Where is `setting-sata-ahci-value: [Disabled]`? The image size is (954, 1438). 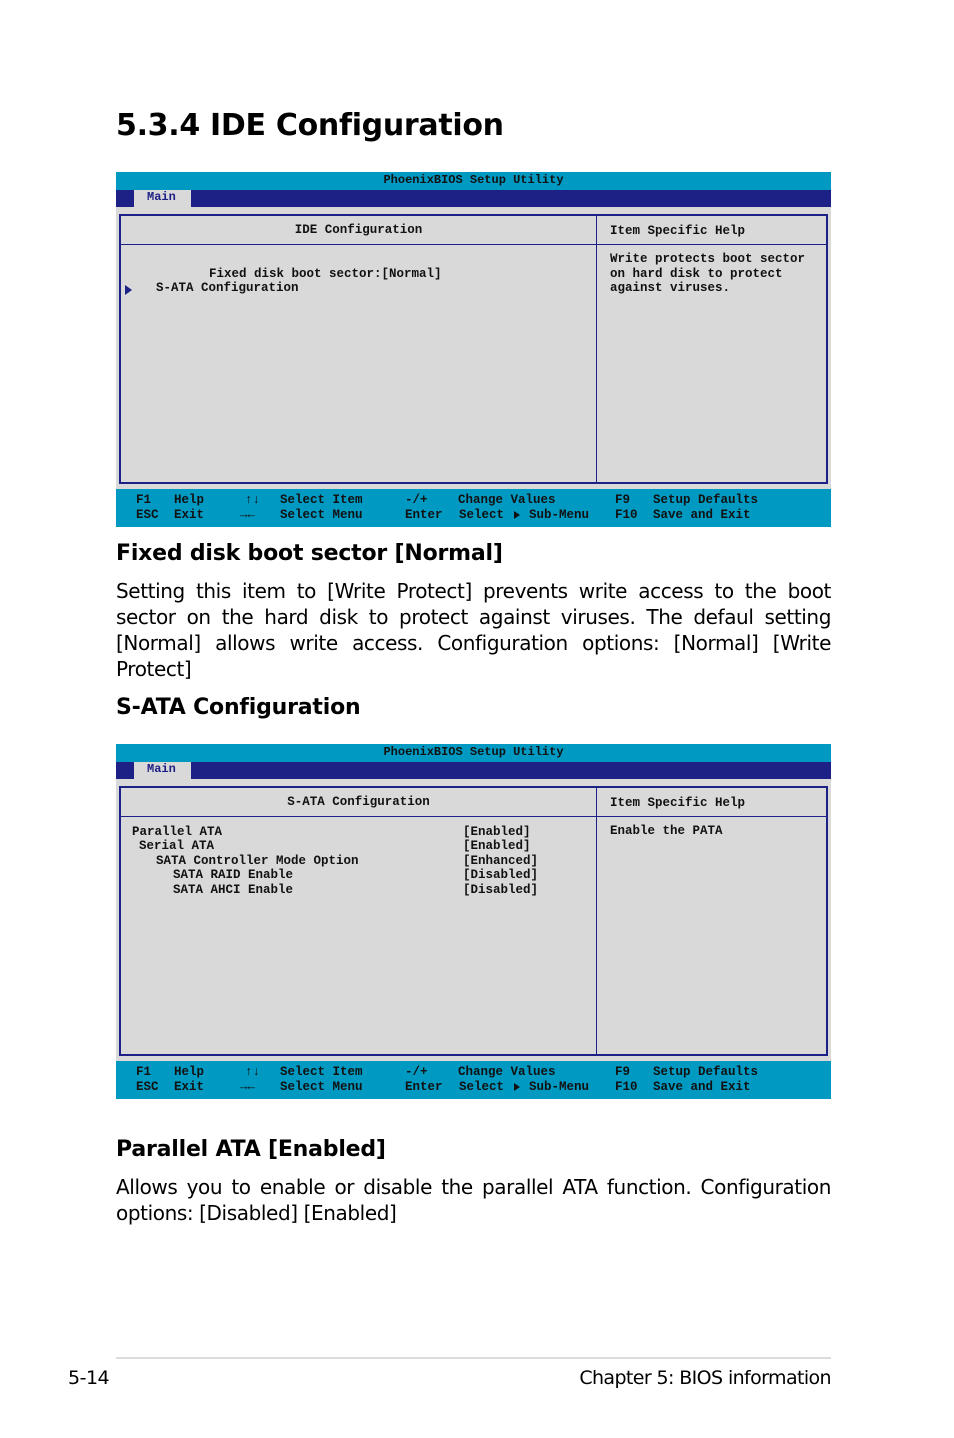
setting-sata-ahci-value: [Disabled] is located at coordinates (500, 890).